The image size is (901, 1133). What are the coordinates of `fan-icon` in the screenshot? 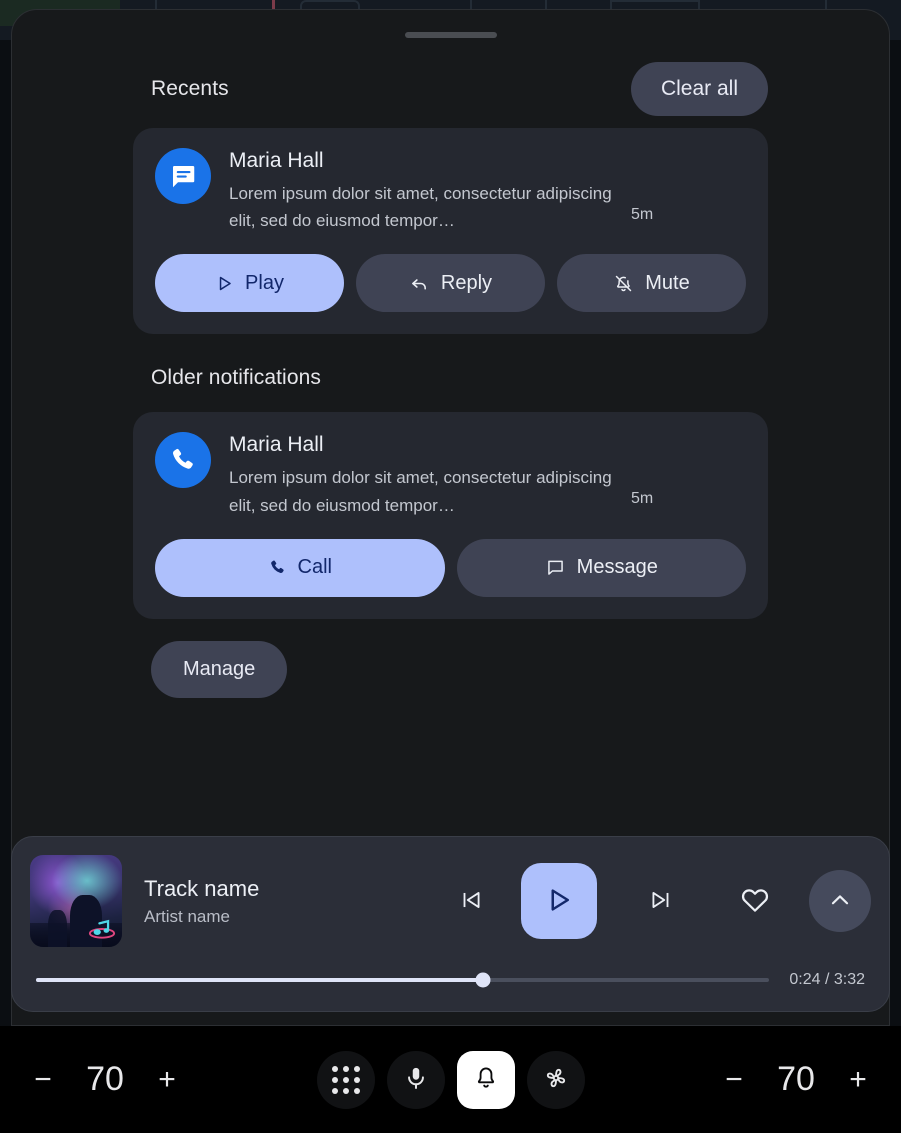 It's located at (556, 1079).